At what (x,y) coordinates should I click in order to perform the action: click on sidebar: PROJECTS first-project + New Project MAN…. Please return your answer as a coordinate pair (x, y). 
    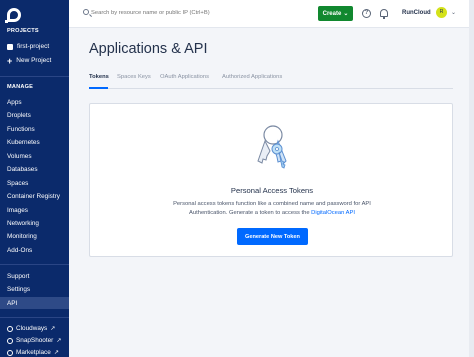
    Looking at the image, I should click on (34, 178).